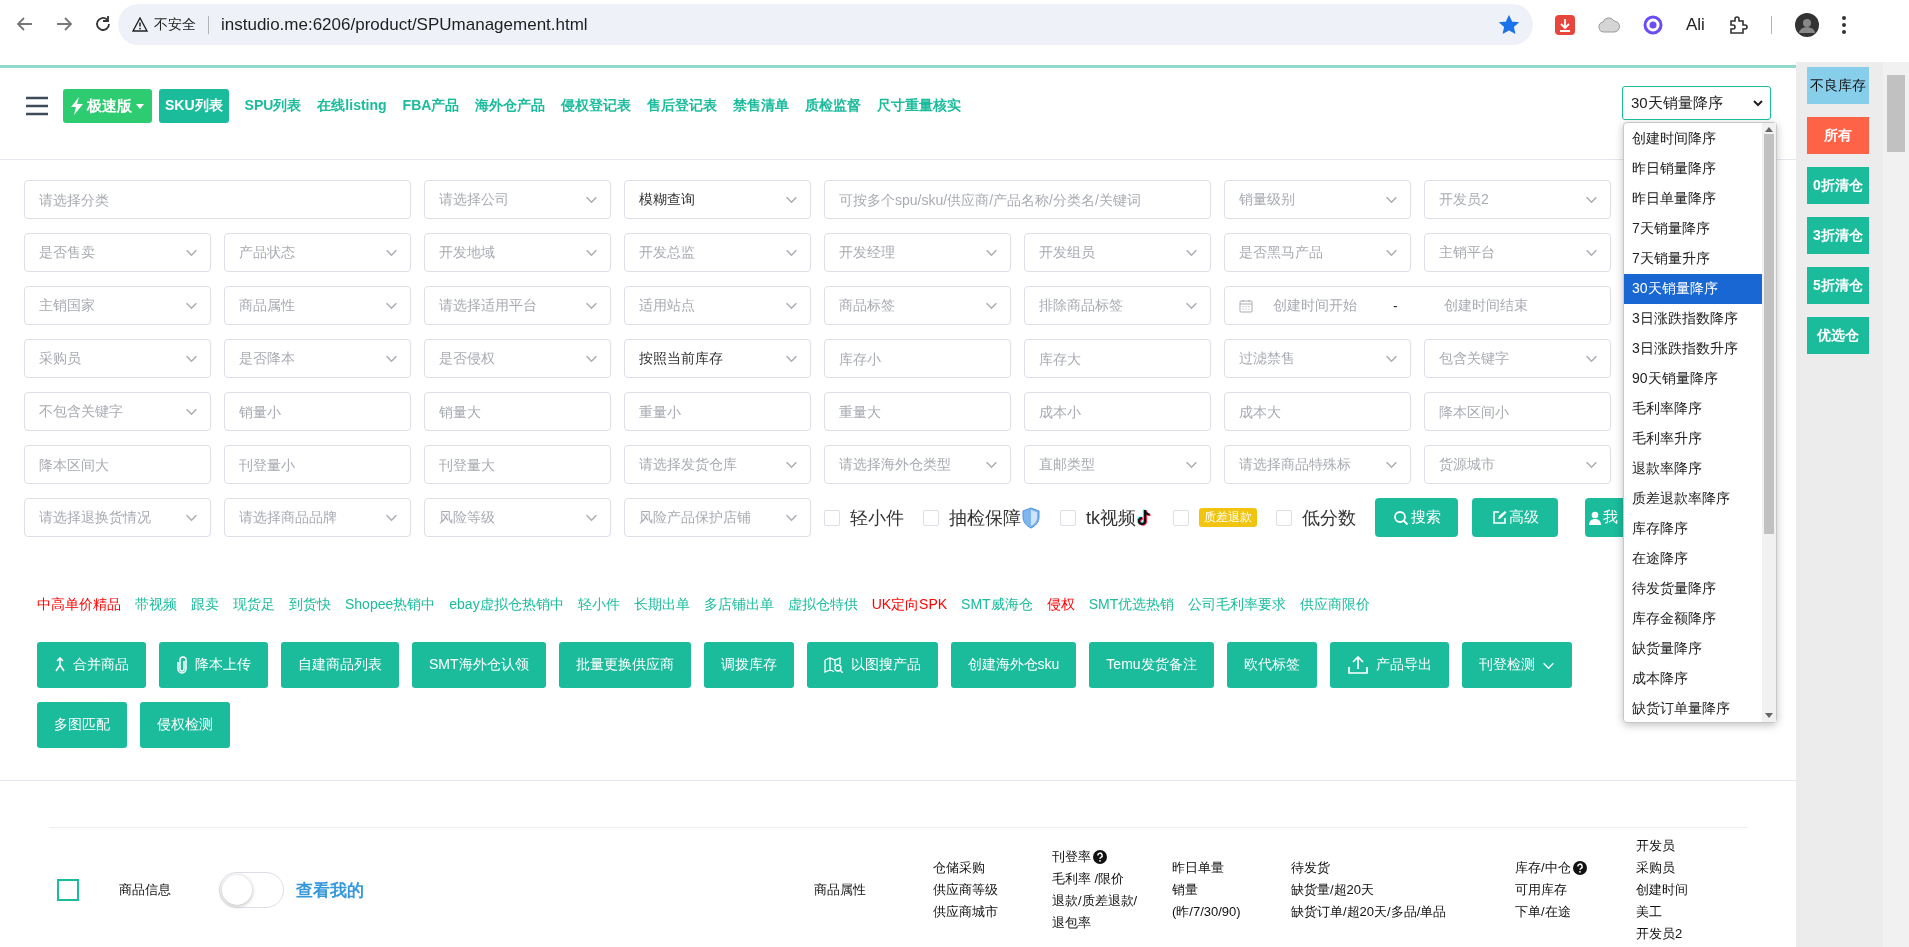 The width and height of the screenshot is (1909, 947). I want to click on edit-button: 高级, so click(1515, 517).